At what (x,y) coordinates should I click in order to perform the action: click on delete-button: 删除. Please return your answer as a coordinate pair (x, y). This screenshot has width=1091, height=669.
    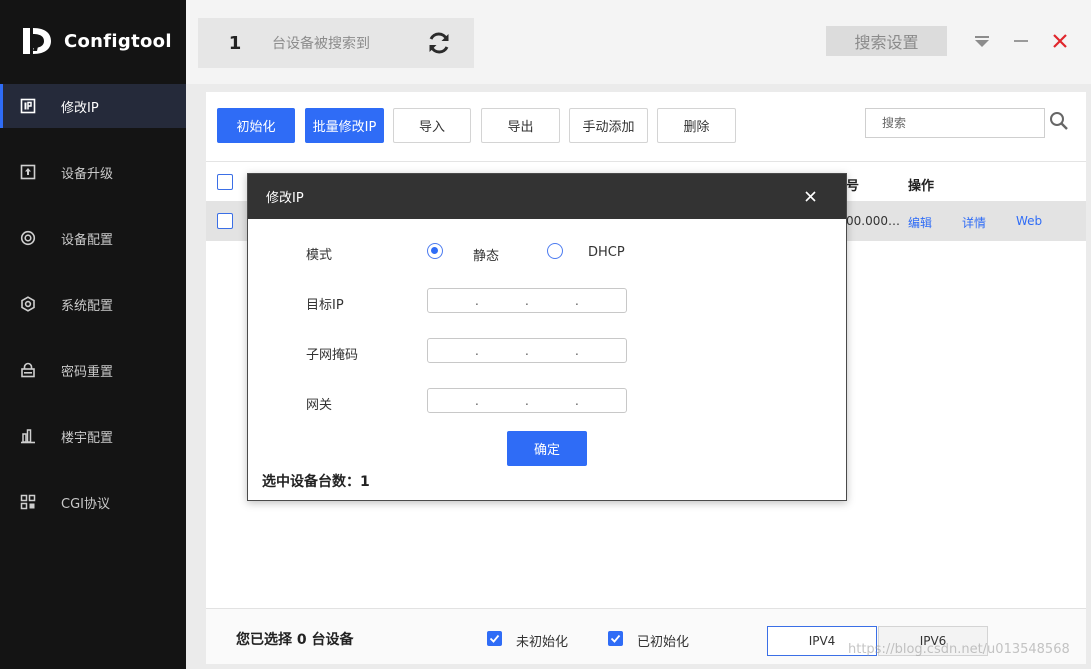
    Looking at the image, I should click on (696, 125).